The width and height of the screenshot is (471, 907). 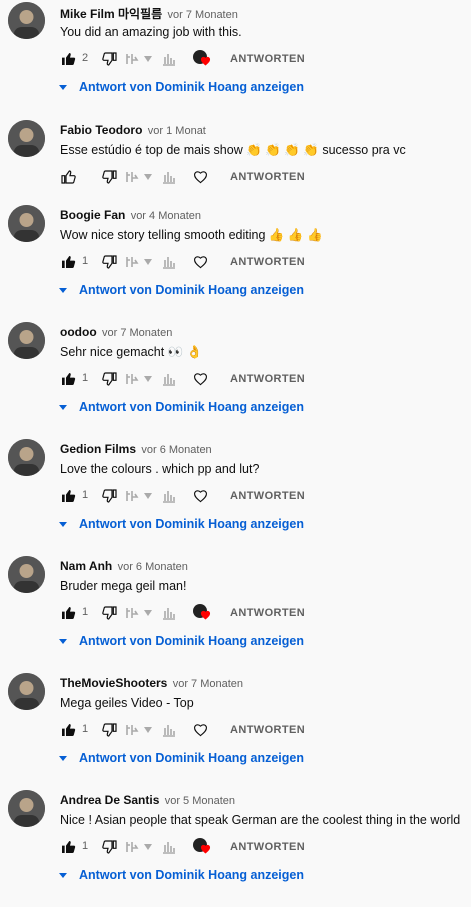 I want to click on thumbs-up-icon, so click(x=69, y=262).